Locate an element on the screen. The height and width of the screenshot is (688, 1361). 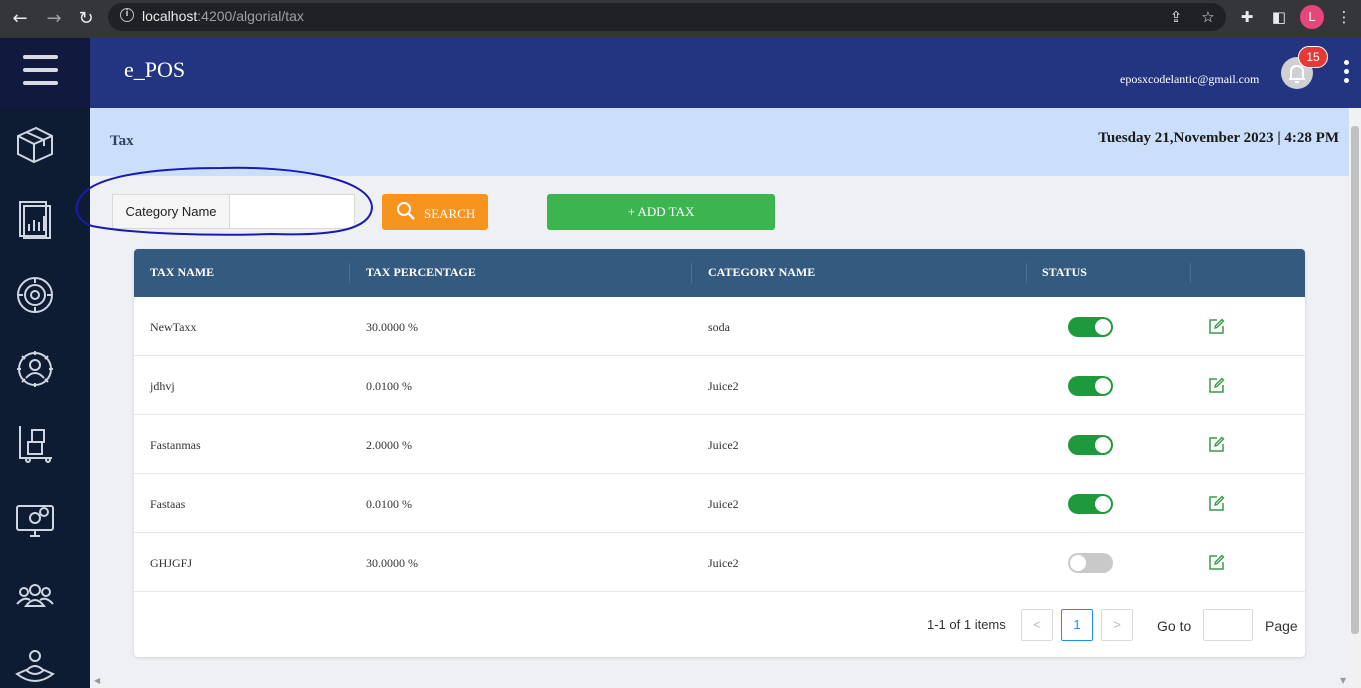
url-text: localhost:4200/algorial/tax is located at coordinates (223, 16).